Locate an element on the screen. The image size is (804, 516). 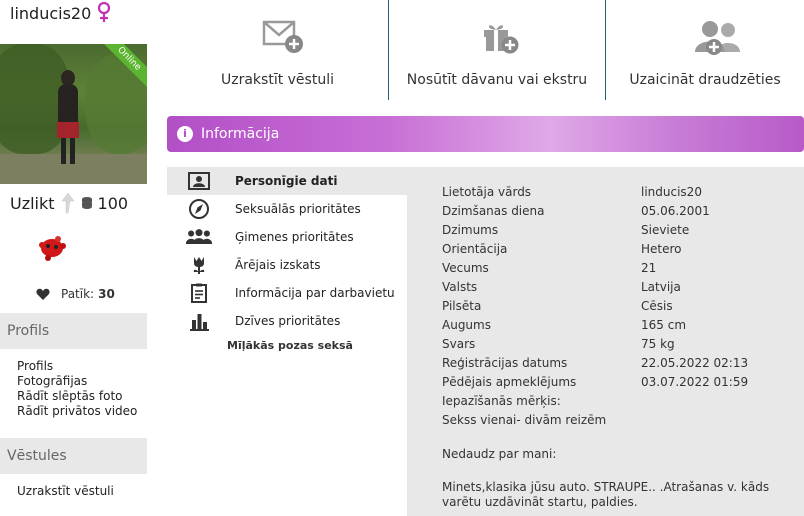
tab-label: Ārējais izskats is located at coordinates (278, 265).